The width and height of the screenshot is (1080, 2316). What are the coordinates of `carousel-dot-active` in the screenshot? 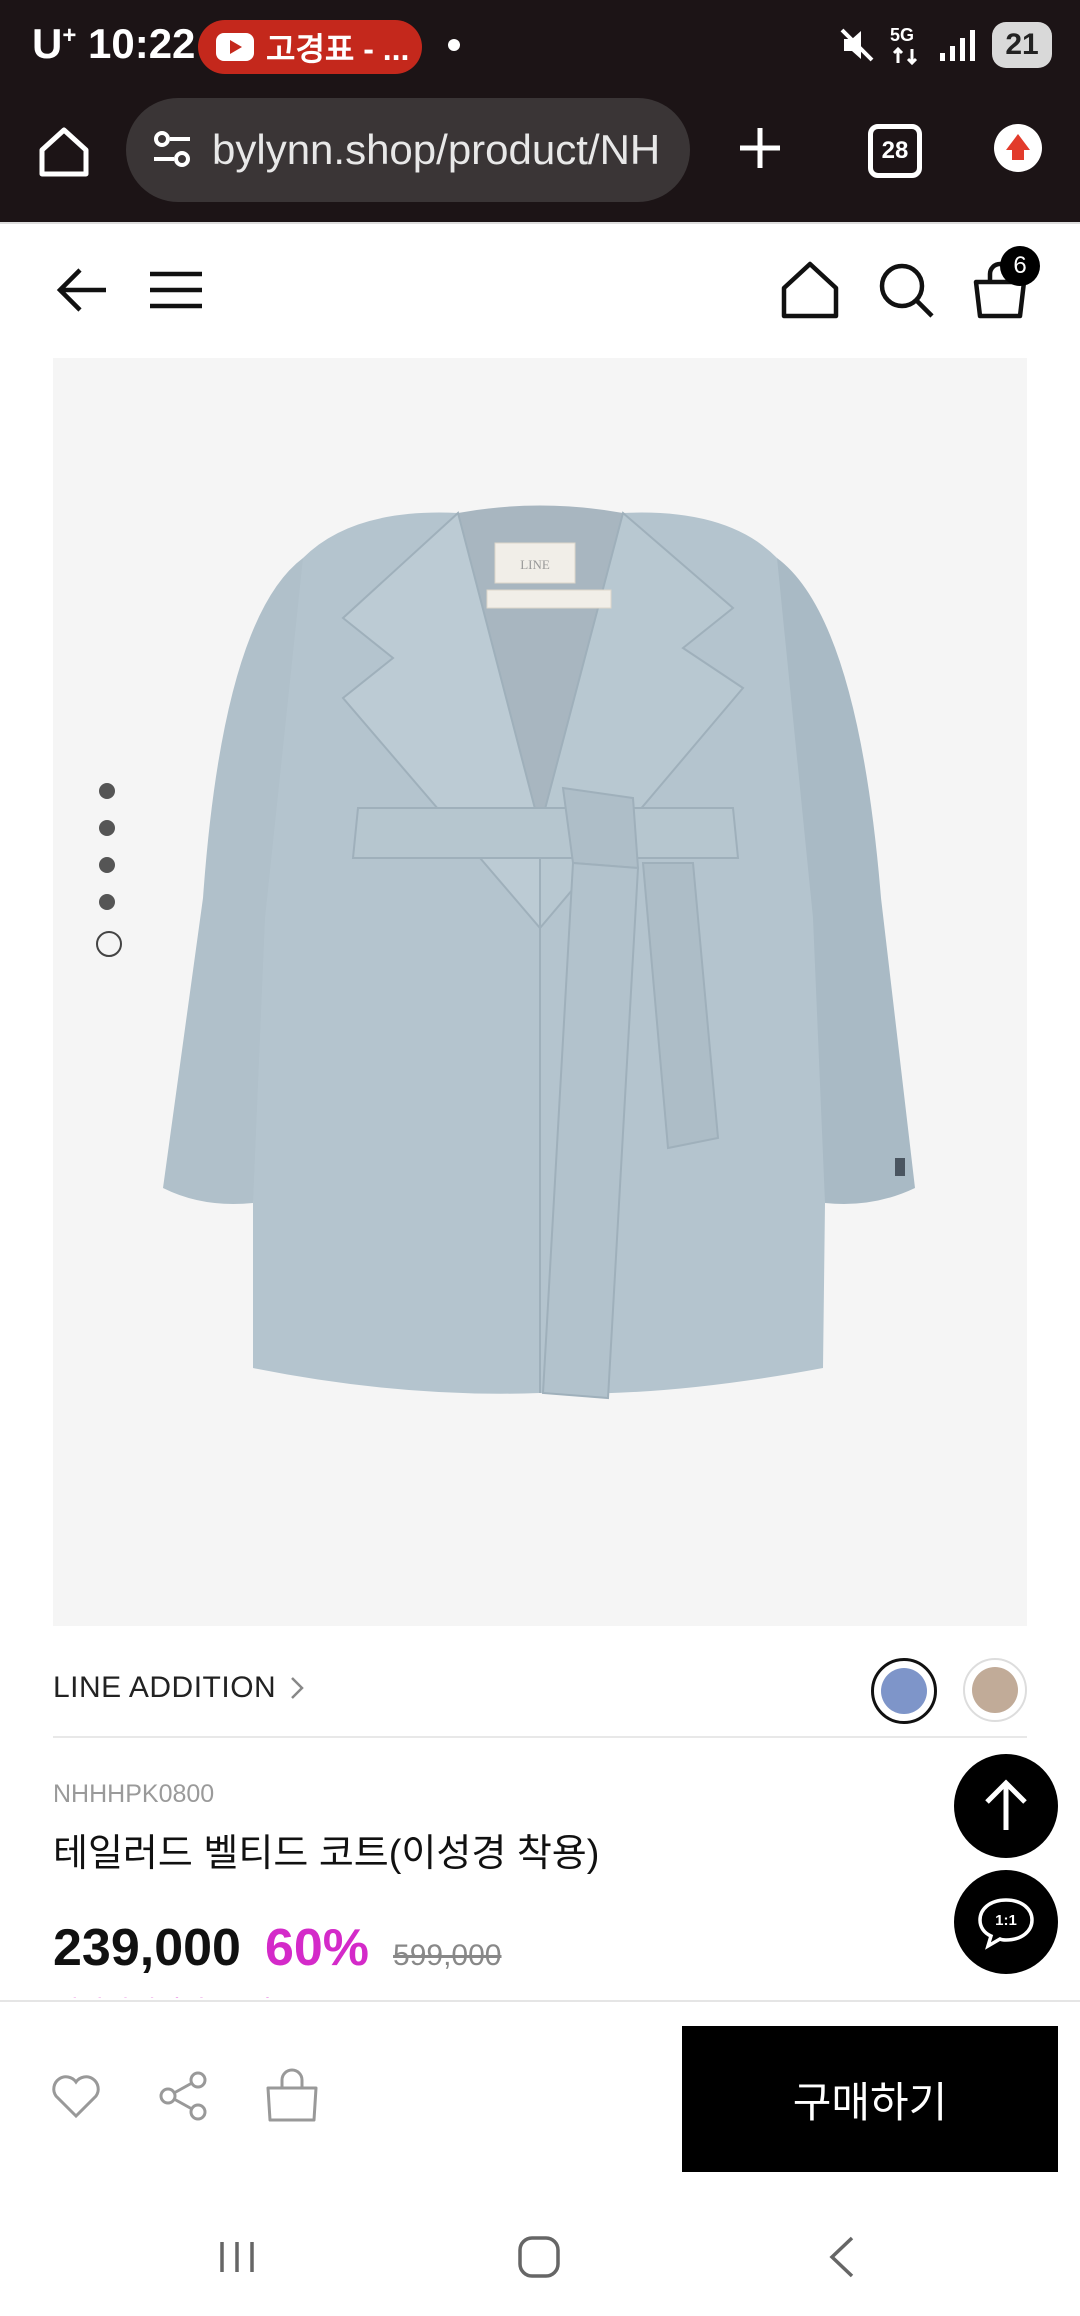 It's located at (109, 944).